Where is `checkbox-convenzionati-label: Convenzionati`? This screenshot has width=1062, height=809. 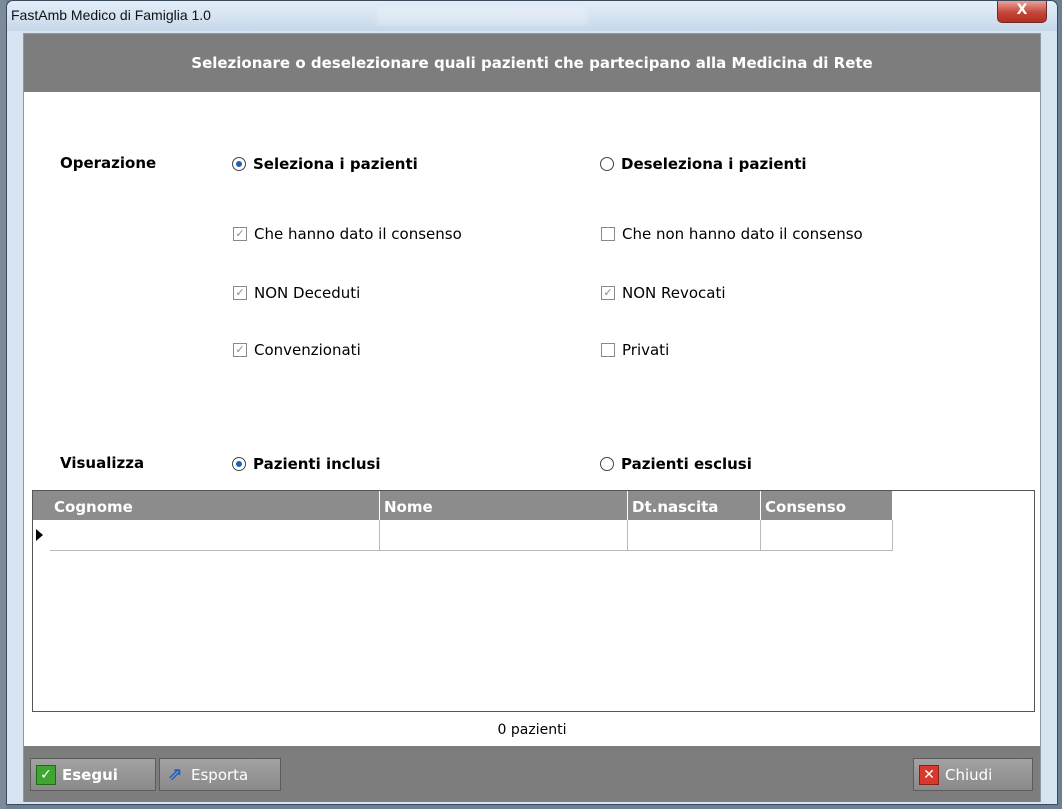 checkbox-convenzionati-label: Convenzionati is located at coordinates (307, 350).